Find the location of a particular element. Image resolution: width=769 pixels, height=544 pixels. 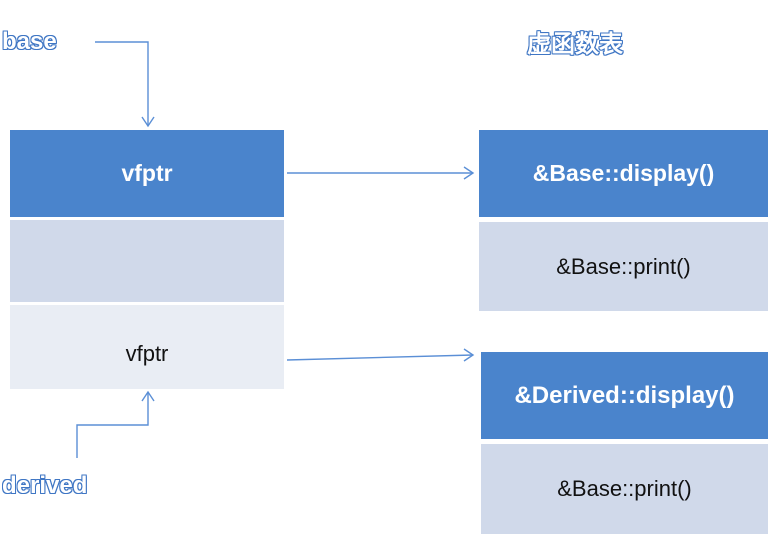

base-pointer-line is located at coordinates (122, 83).